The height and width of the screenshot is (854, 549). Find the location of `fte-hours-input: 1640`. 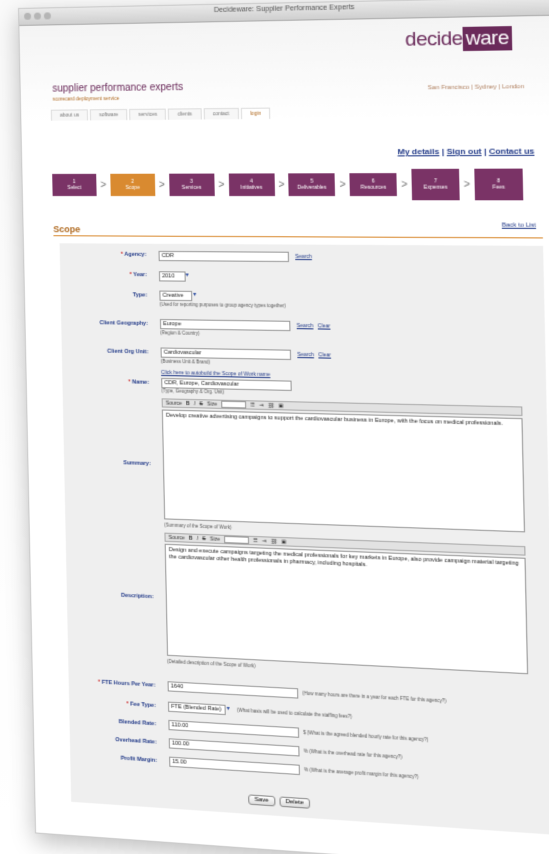

fte-hours-input: 1640 is located at coordinates (233, 690).